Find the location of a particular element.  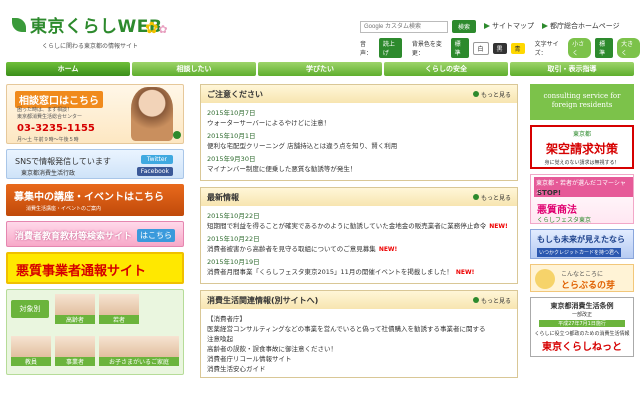

tile-elderly: 高齢者 is located at coordinates (75, 309).